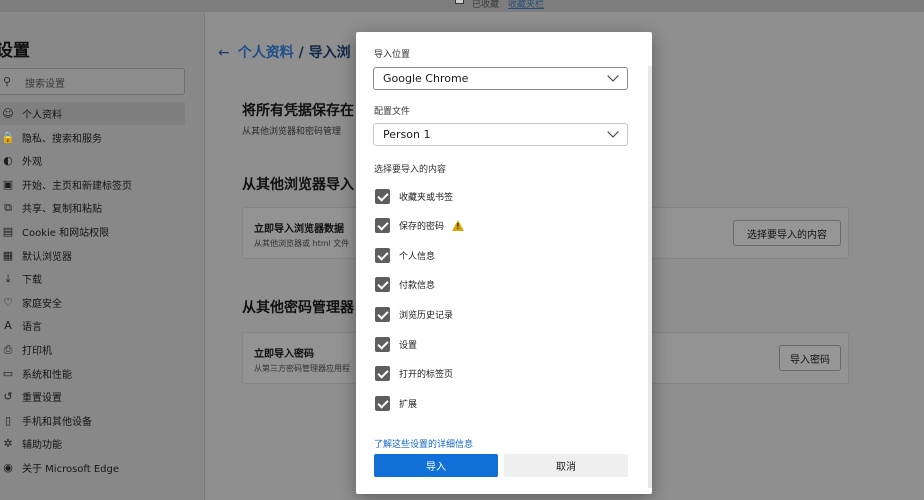 This screenshot has height=500, width=924. Describe the element at coordinates (32, 328) in the screenshot. I see `sidebar-item-label: 语言` at that location.